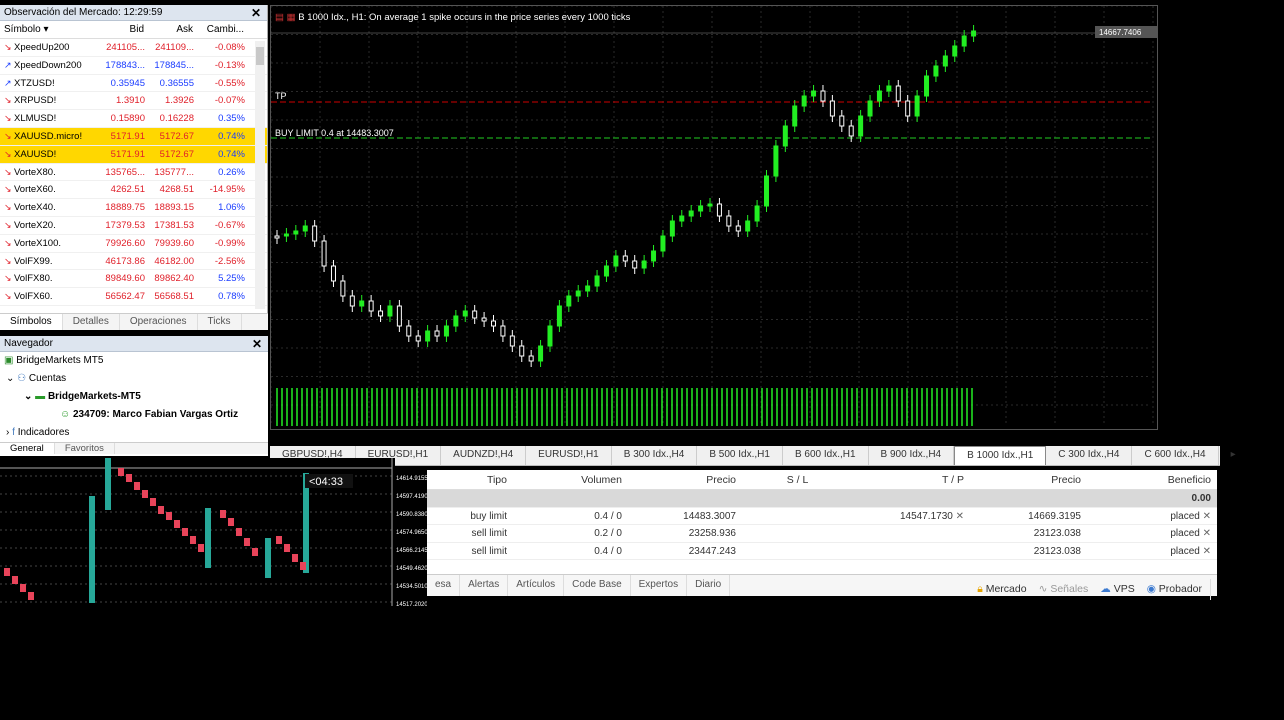 The width and height of the screenshot is (1284, 720). I want to click on lock-icon: 🔒︎, so click(980, 589).